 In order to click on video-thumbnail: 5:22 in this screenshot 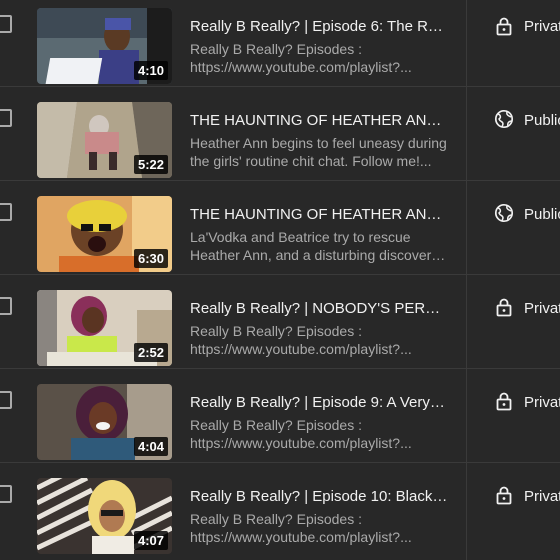, I will do `click(104, 140)`.